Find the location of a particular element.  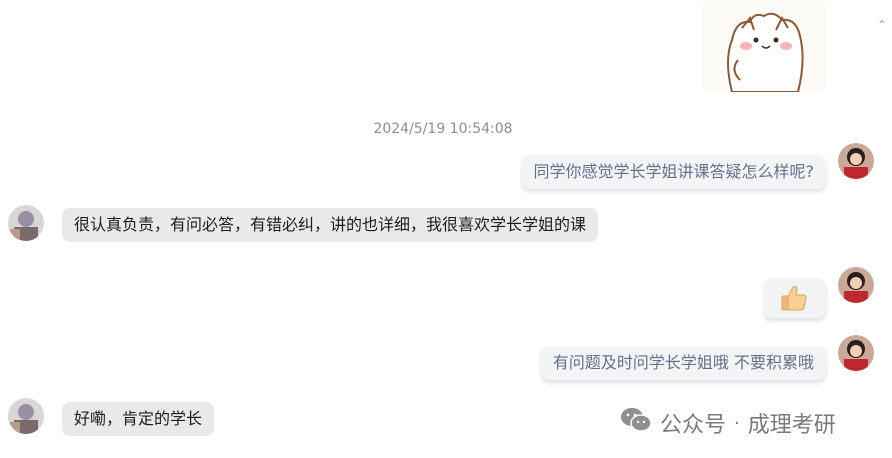

emoji-message-bubble is located at coordinates (795, 298).